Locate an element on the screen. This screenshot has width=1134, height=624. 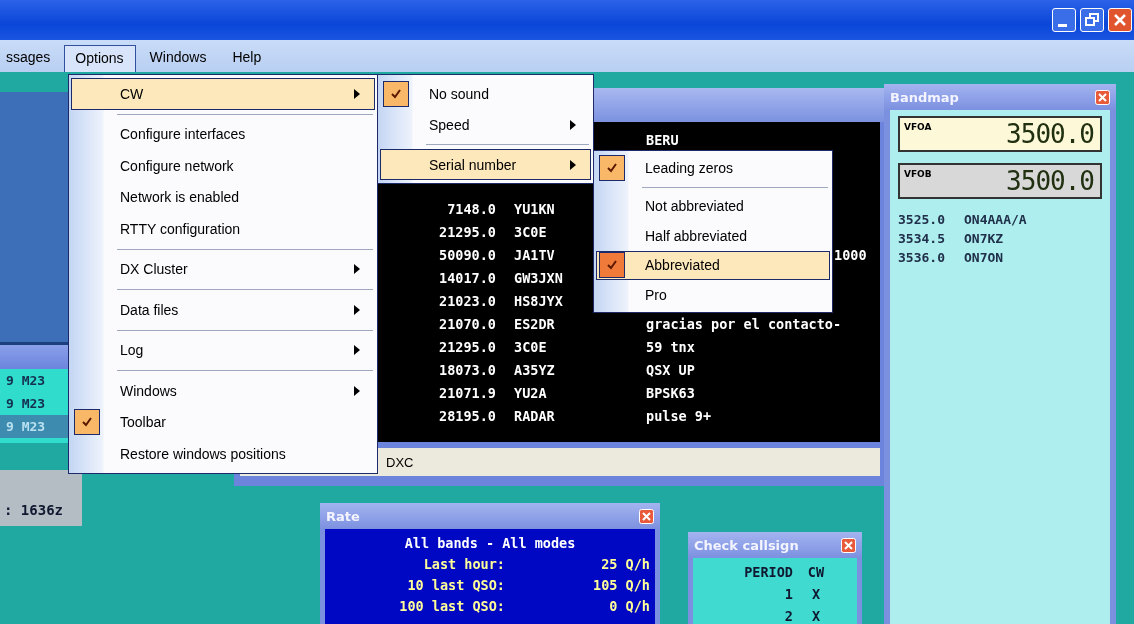
menu-bar-item: Help is located at coordinates (247, 58).